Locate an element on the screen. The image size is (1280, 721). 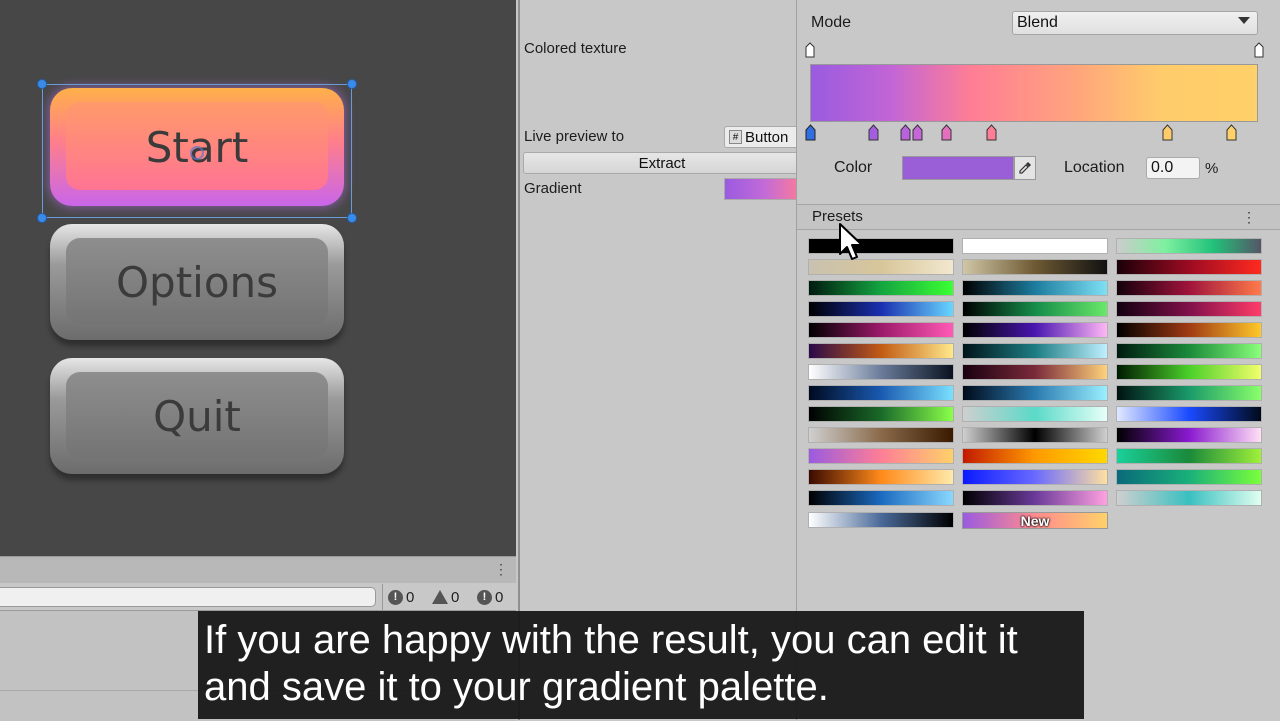
info-count: 0 is located at coordinates (499, 597).